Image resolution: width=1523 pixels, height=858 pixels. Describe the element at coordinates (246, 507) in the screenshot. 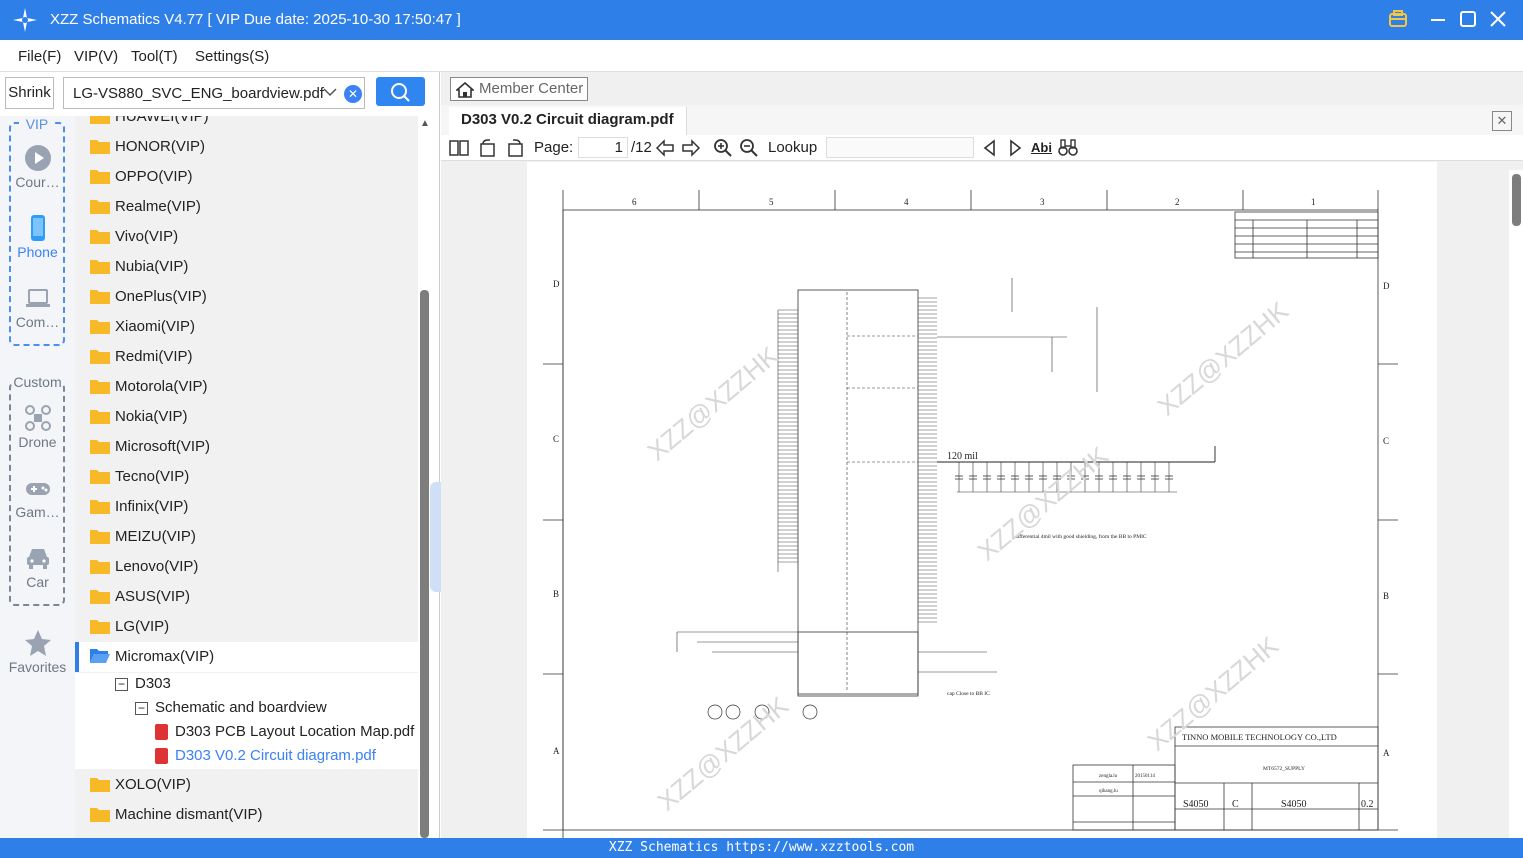

I see `tree-folder: Infinix(VIP)` at that location.